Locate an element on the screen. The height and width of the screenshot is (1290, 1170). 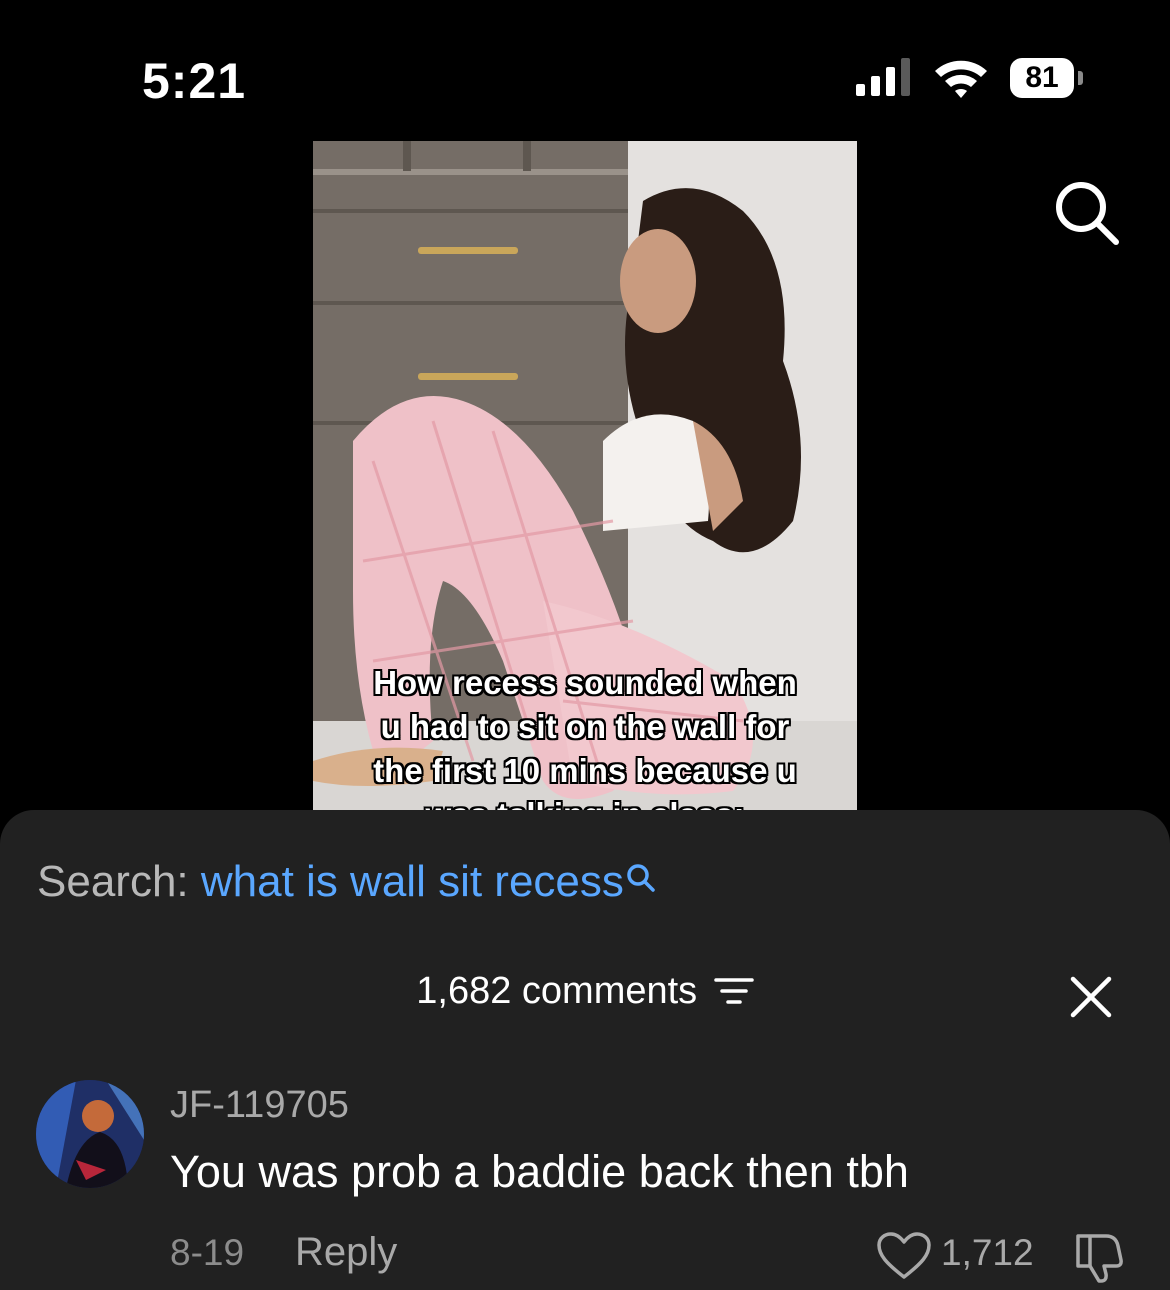
caption-line: u had to sit on the wall for is located at coordinates (585, 726).